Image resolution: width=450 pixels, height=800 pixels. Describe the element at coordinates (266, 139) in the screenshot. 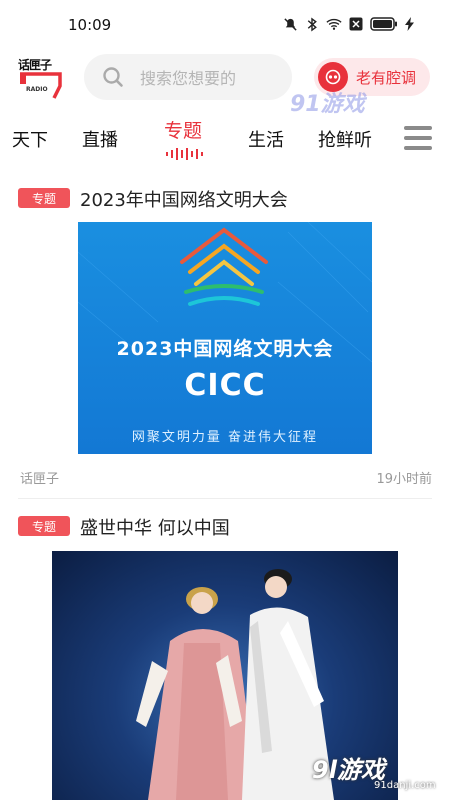

I see `tab-life: 生活` at that location.